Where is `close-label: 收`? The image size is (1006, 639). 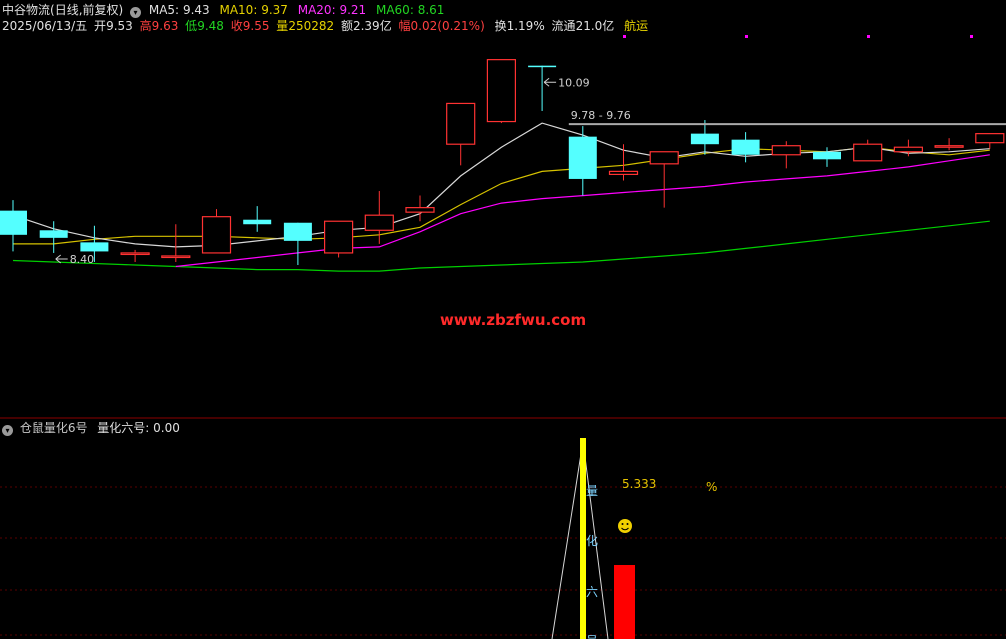
close-label: 收 is located at coordinates (236, 26).